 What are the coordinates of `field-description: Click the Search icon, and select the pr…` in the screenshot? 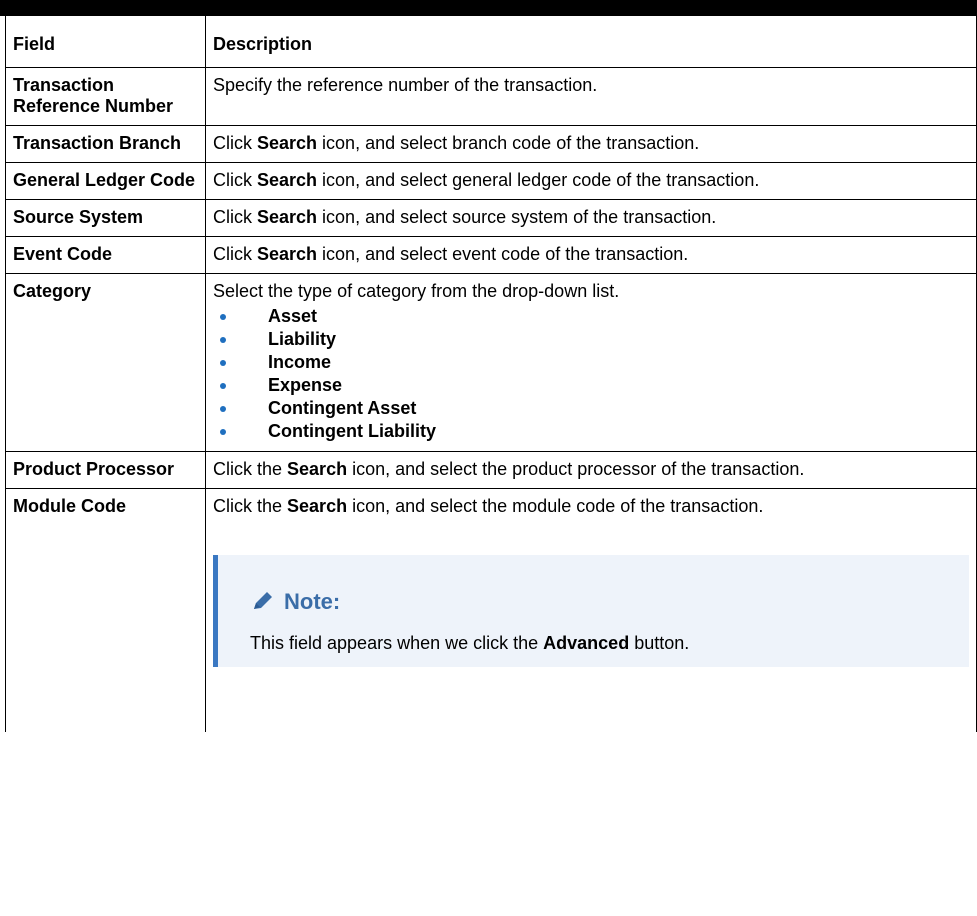 It's located at (591, 470).